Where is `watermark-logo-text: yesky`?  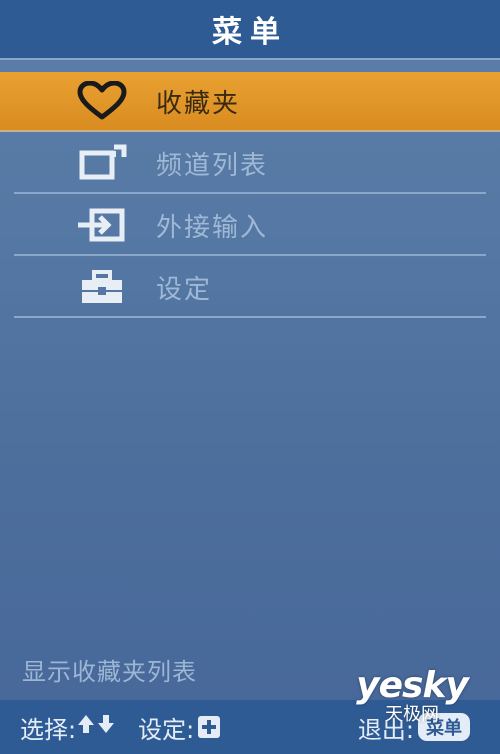
watermark-logo-text: yesky is located at coordinates (412, 685).